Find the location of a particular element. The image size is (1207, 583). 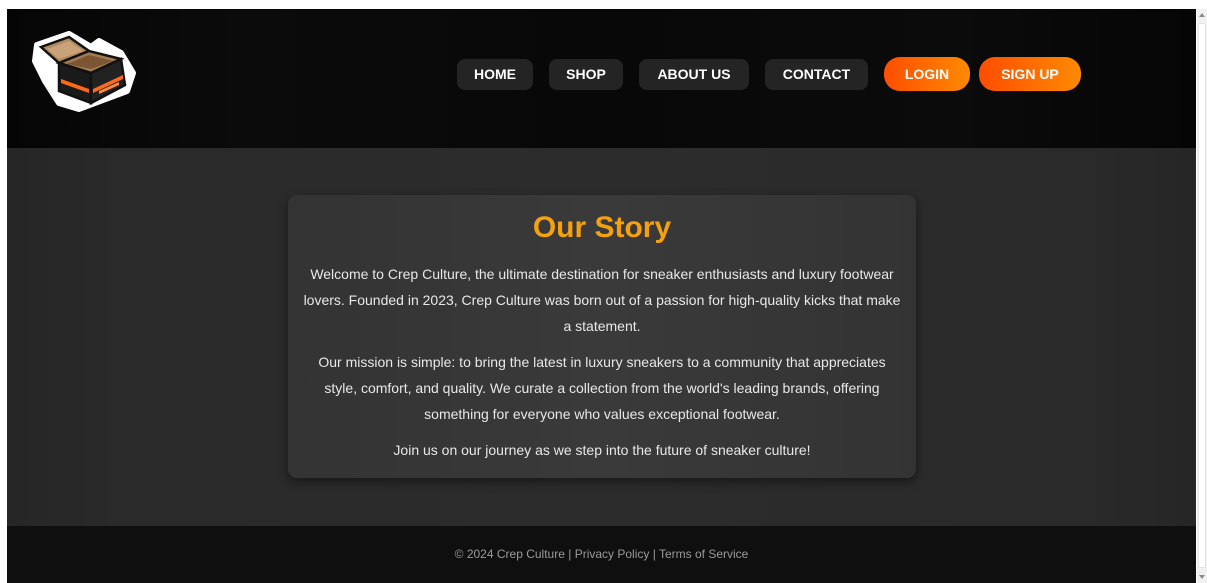

logo is located at coordinates (85, 72).